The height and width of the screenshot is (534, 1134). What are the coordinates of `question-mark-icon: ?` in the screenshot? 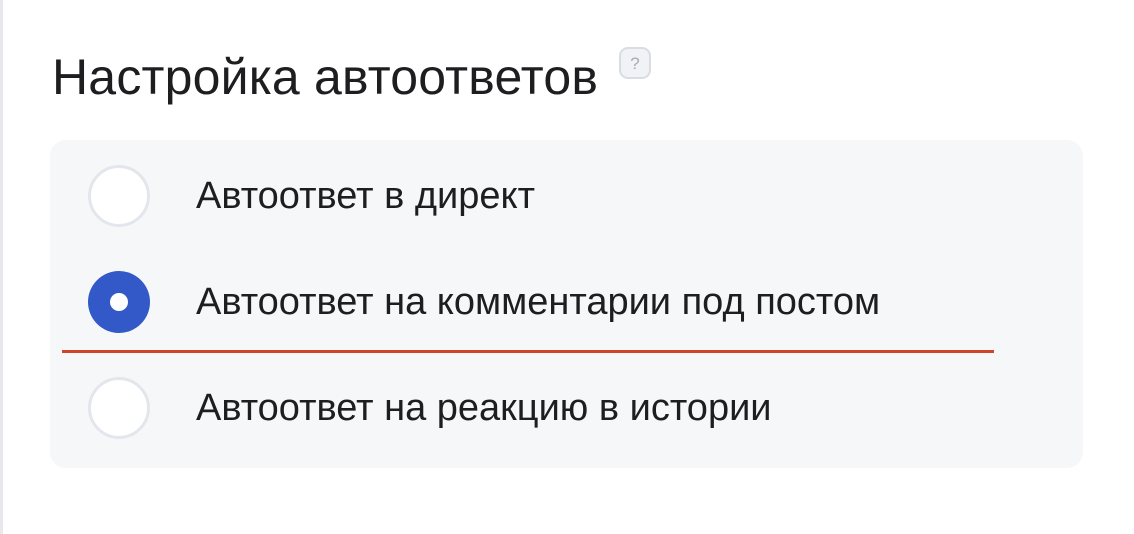 It's located at (635, 63).